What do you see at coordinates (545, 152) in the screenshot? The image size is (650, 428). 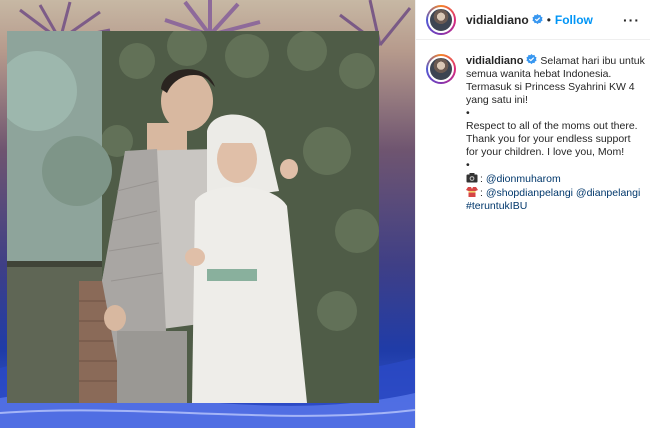 I see `caption-line: for your children. I love you, Mom!` at bounding box center [545, 152].